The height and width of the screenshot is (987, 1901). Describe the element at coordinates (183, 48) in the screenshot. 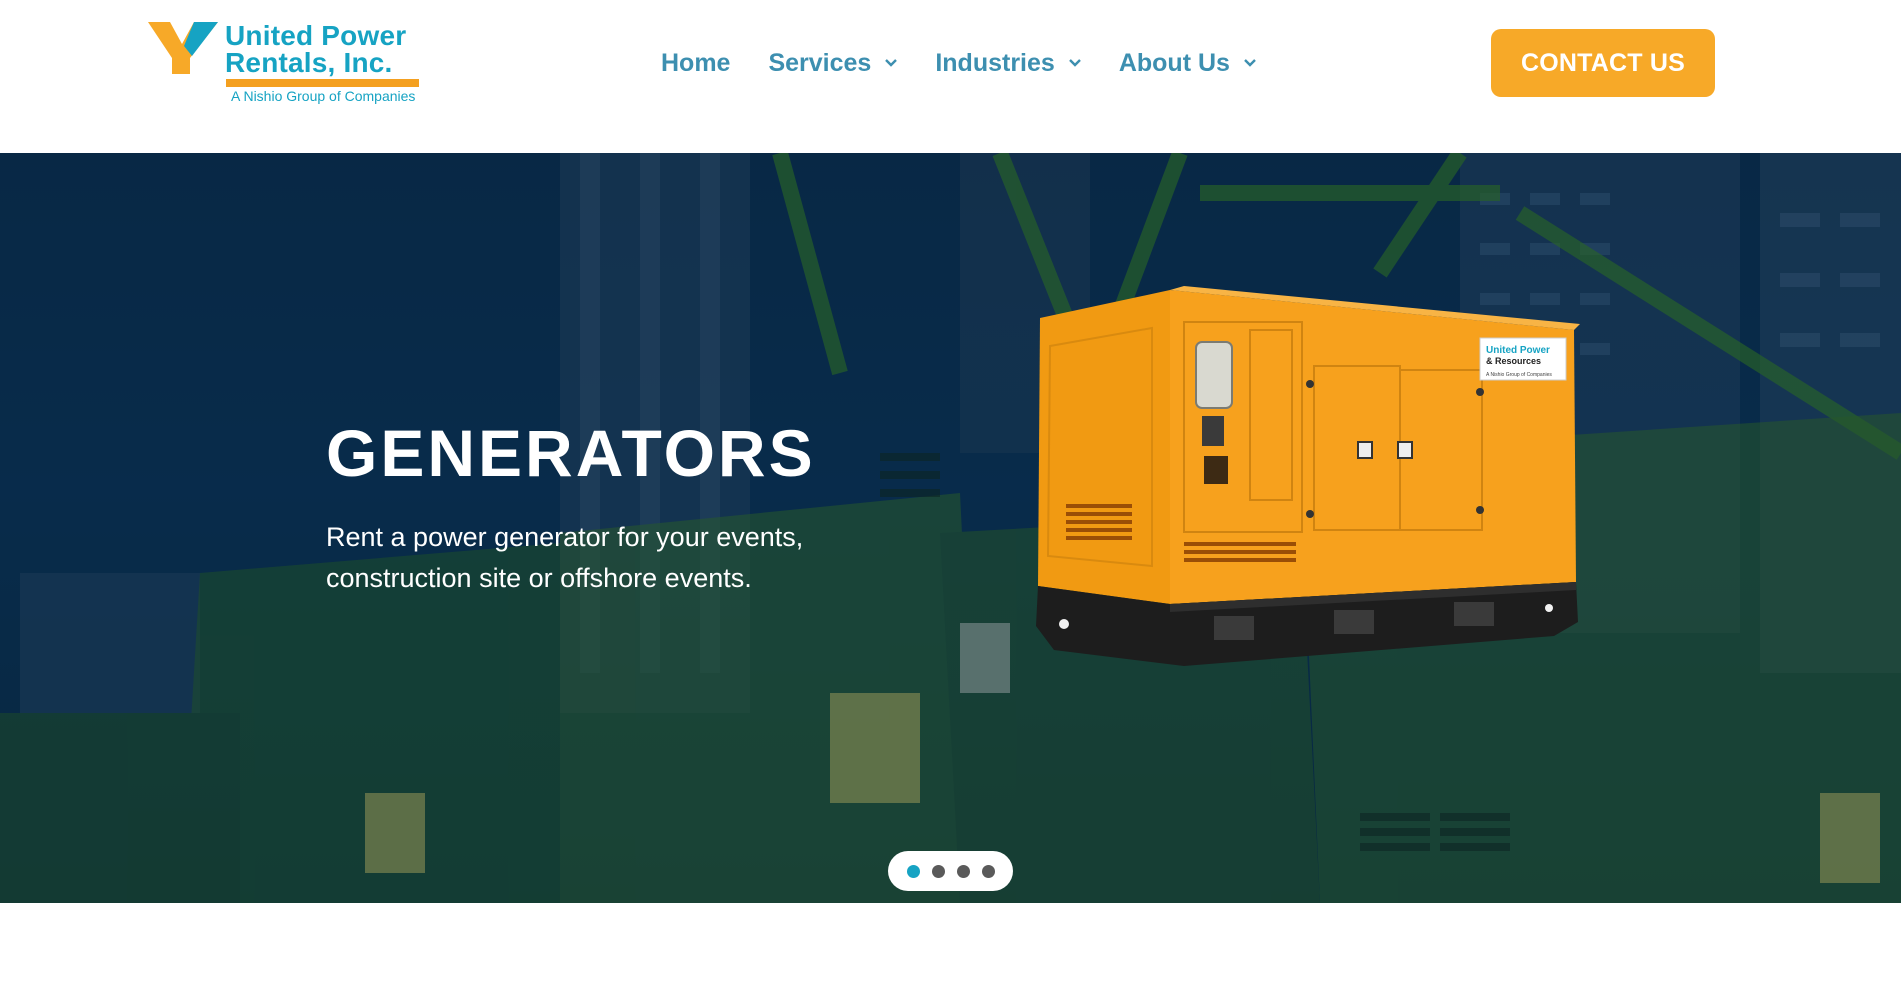

I see `logo-y-mark-icon` at that location.